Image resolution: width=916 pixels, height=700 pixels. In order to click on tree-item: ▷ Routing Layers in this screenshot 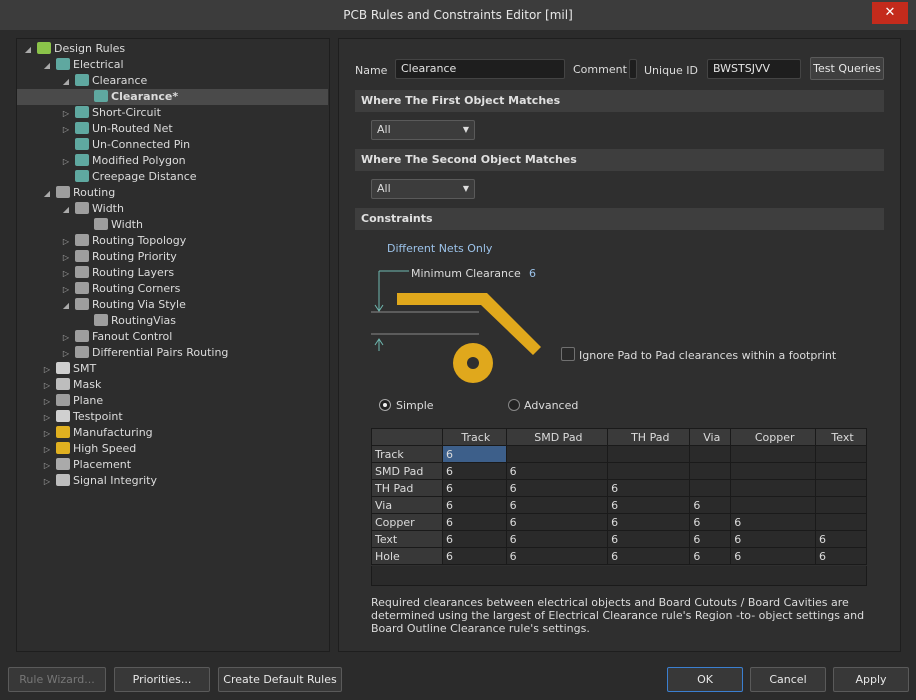, I will do `click(117, 273)`.